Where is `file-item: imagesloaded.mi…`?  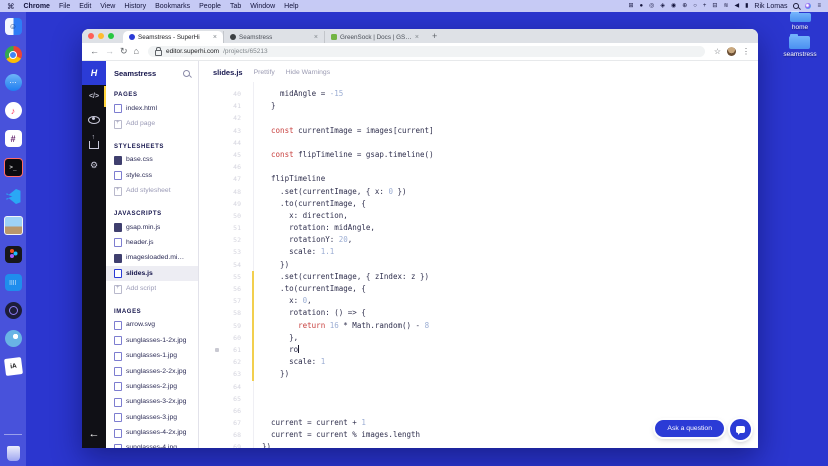
file-item: imagesloaded.mi… is located at coordinates (152, 258).